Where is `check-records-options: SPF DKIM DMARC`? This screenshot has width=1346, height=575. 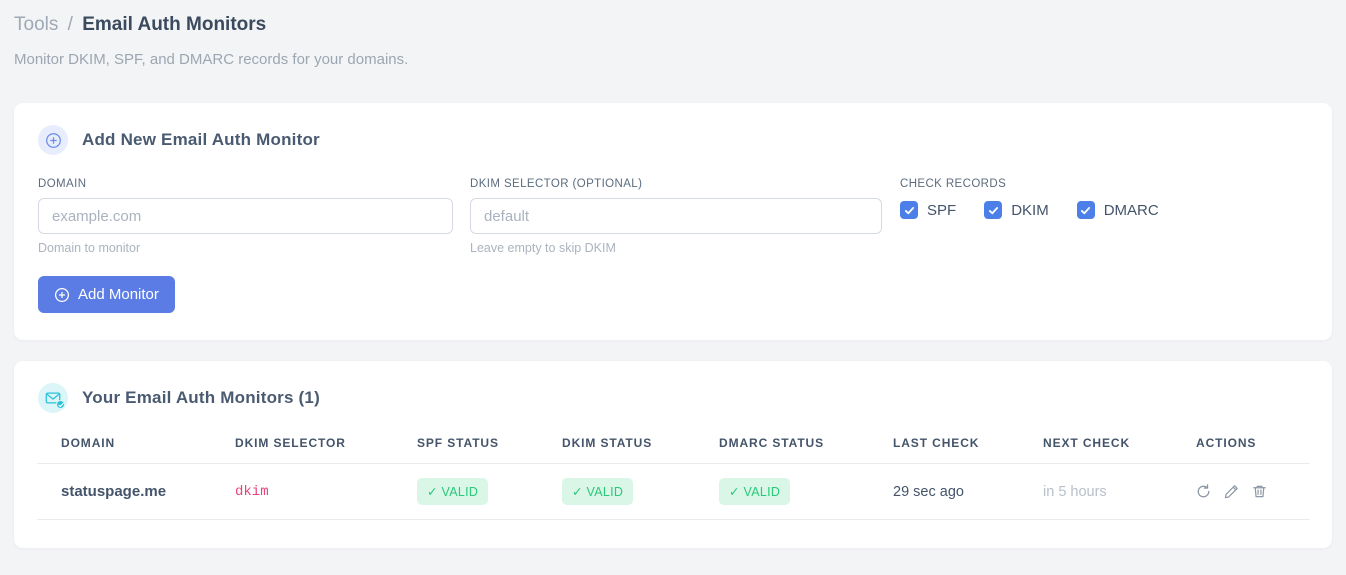 check-records-options: SPF DKIM DMARC is located at coordinates (1043, 210).